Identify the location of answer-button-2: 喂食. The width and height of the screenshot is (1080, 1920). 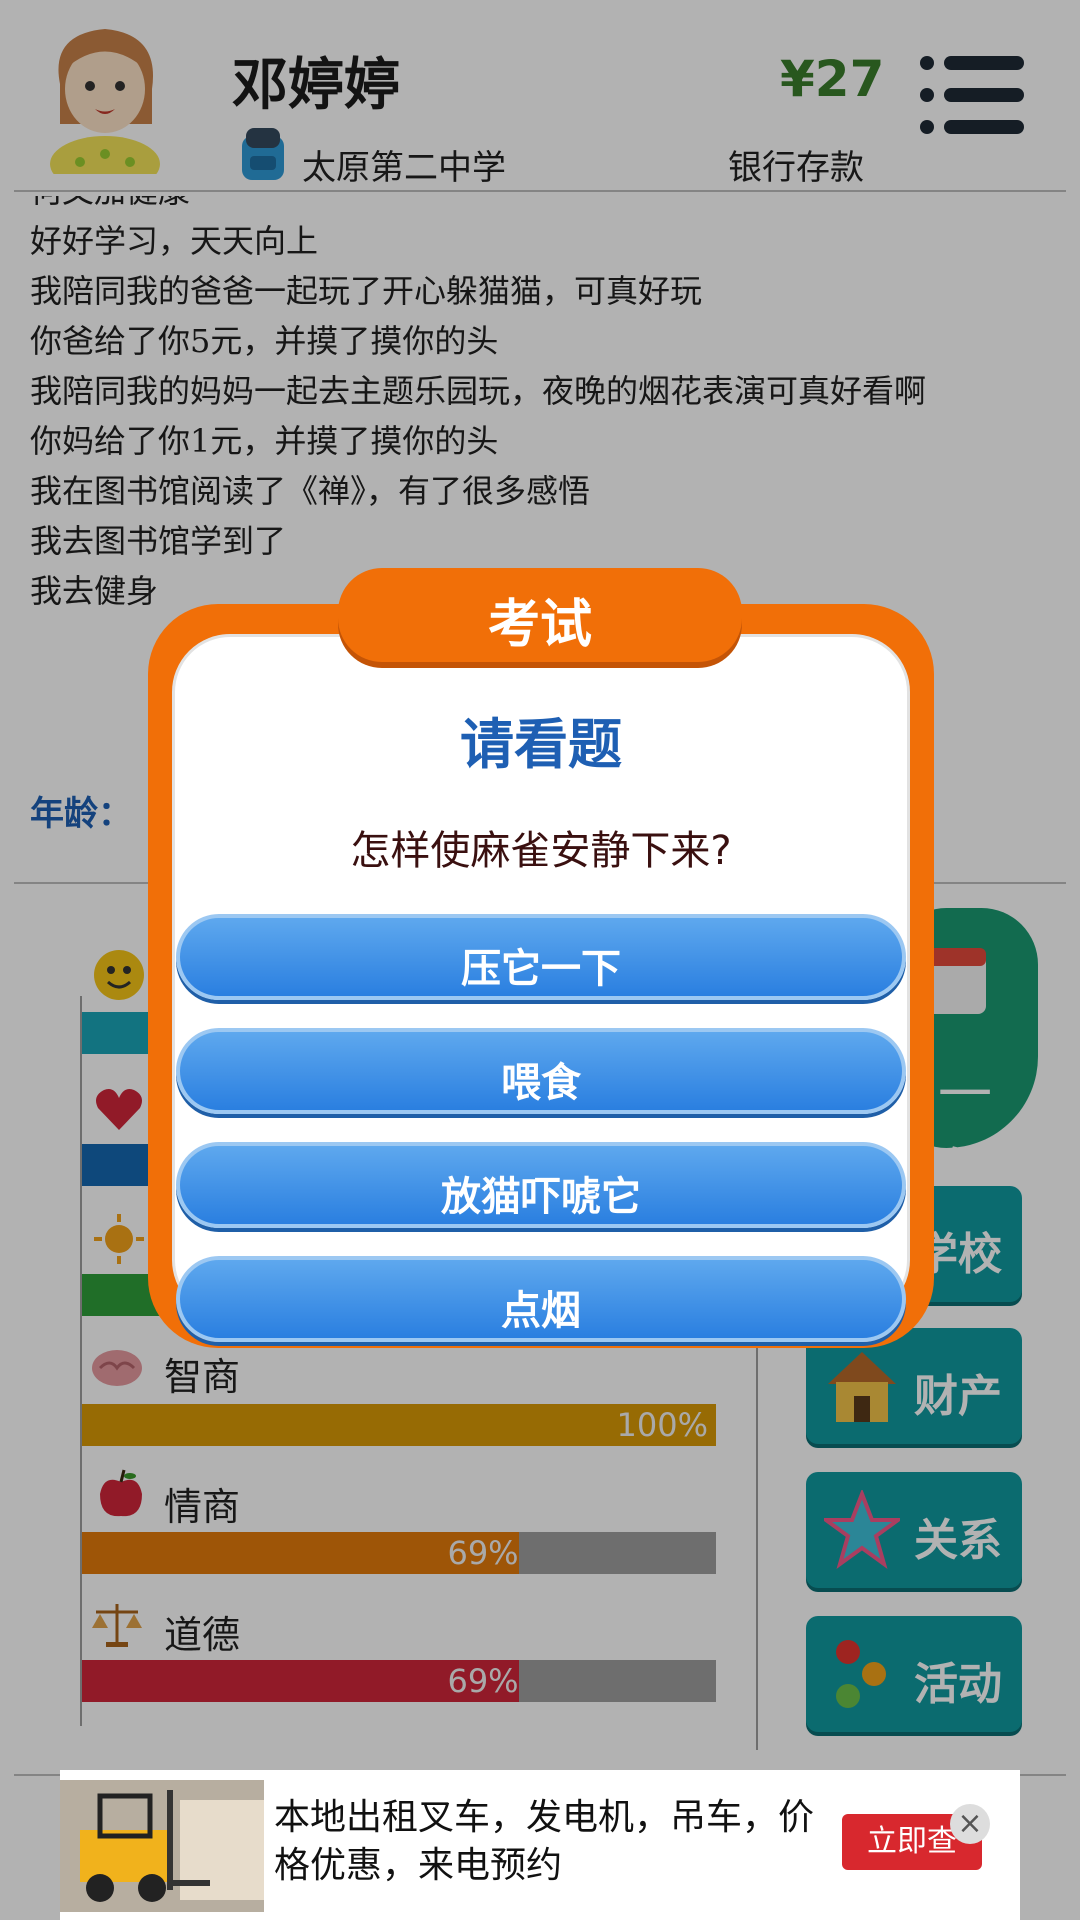
(541, 1071).